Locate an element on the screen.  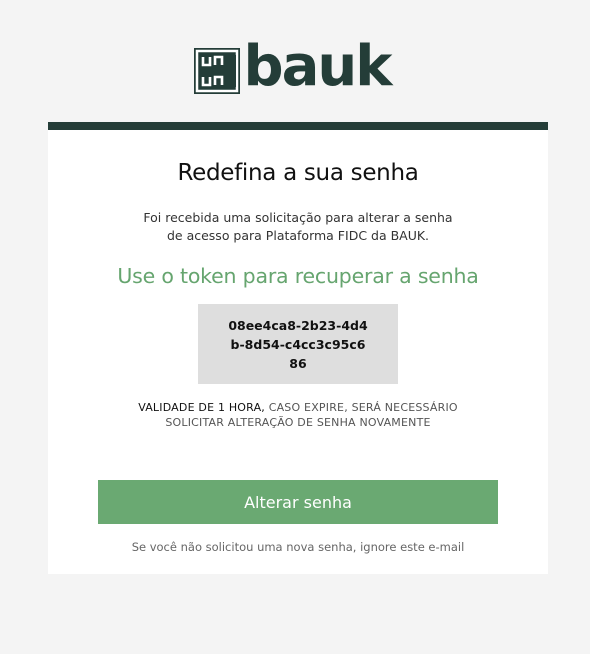
bauk-logo-icon is located at coordinates (216, 71).